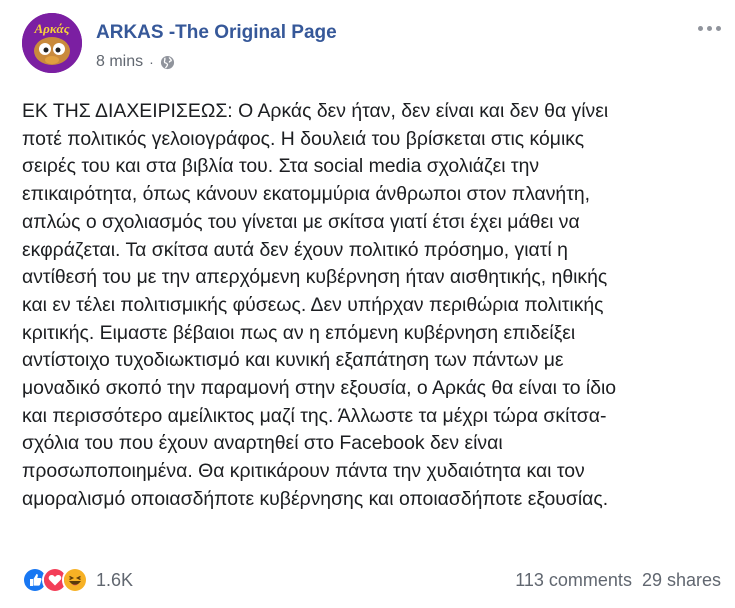  I want to click on comments-count-link: 113 comments, so click(573, 580).